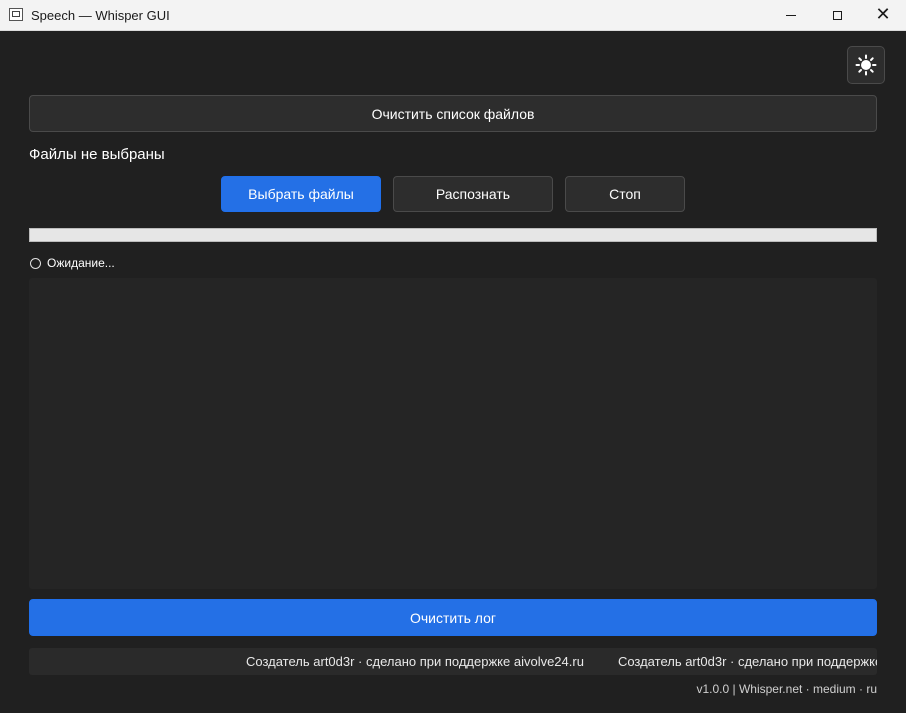  What do you see at coordinates (453, 113) in the screenshot?
I see `clear-file-list-button: Очистить список файлов` at bounding box center [453, 113].